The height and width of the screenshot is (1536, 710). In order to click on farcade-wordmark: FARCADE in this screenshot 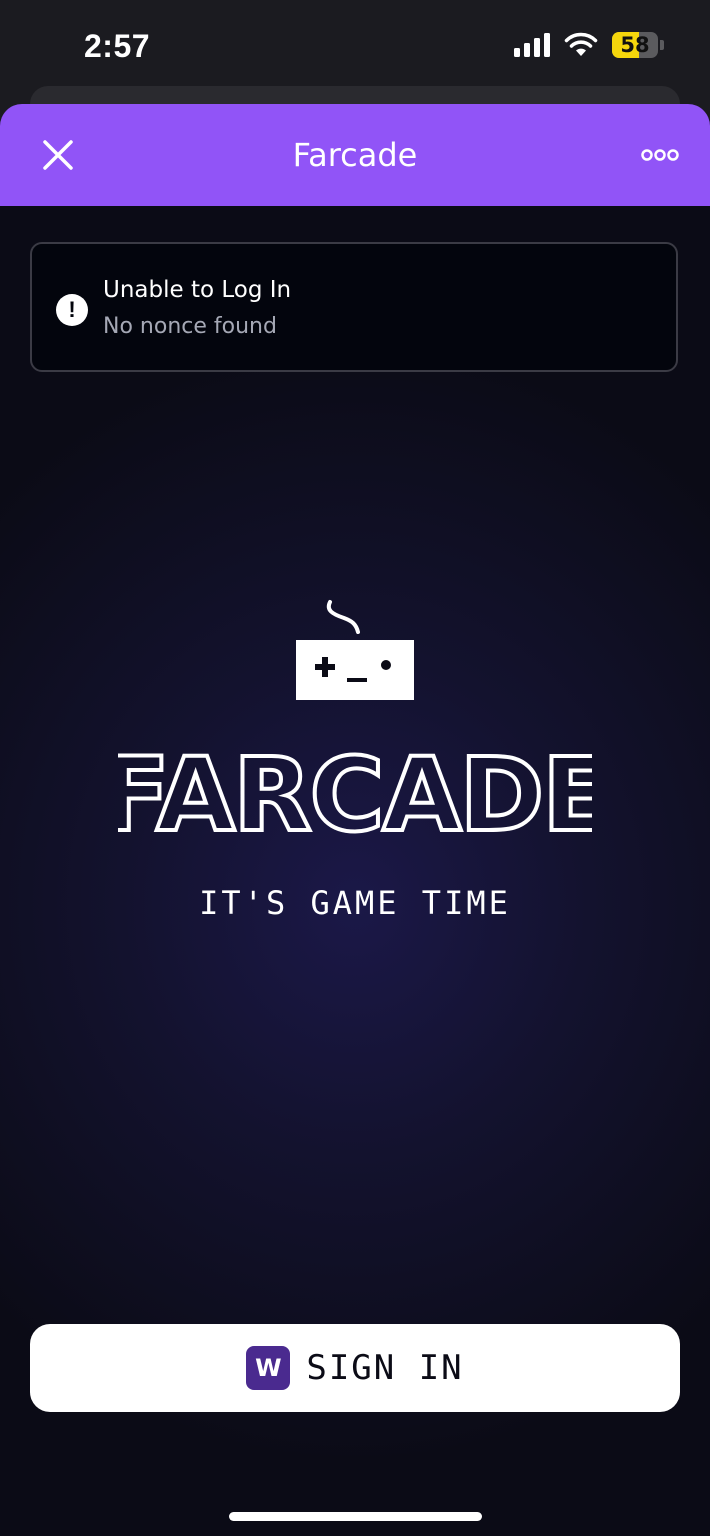, I will do `click(355, 790)`.